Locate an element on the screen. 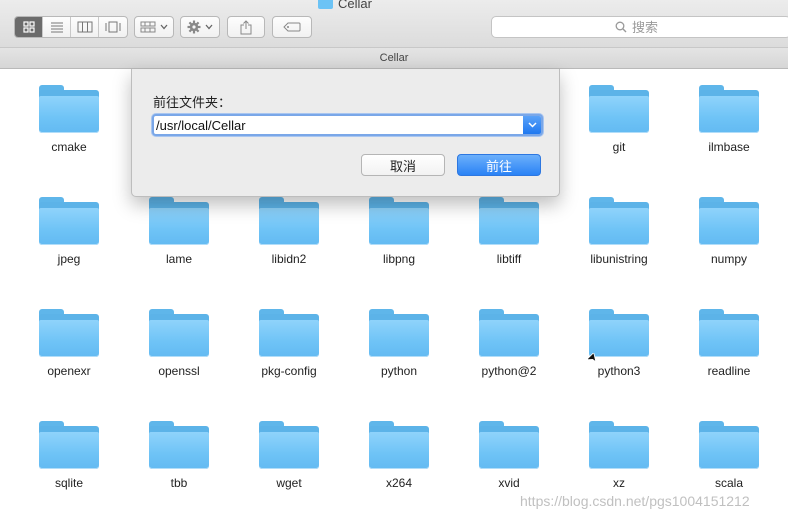 The height and width of the screenshot is (520, 788). cancel-button: 取消 is located at coordinates (403, 165).